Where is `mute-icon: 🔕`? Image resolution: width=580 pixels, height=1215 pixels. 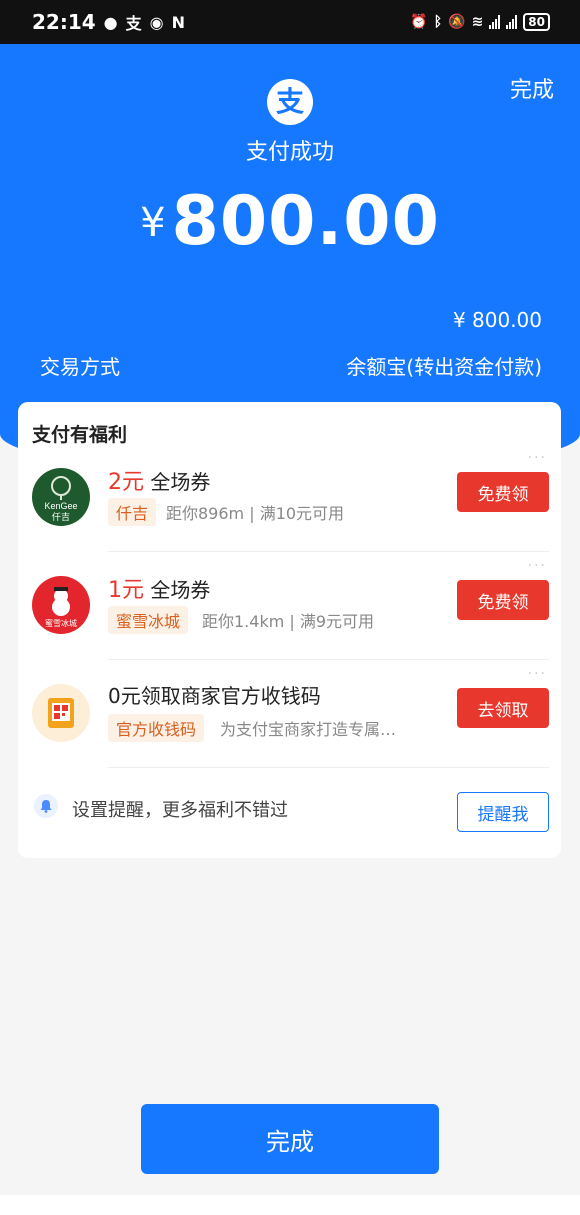 mute-icon: 🔕 is located at coordinates (457, 22).